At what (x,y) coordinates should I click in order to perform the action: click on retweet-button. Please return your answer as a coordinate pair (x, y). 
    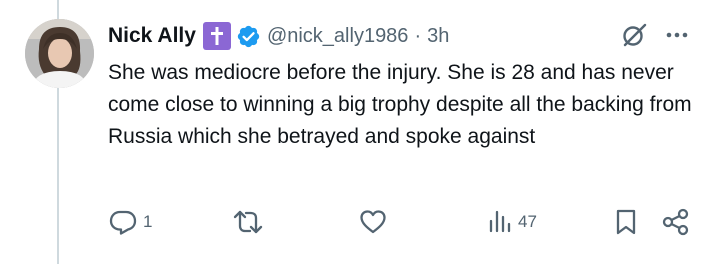
    Looking at the image, I should click on (248, 222).